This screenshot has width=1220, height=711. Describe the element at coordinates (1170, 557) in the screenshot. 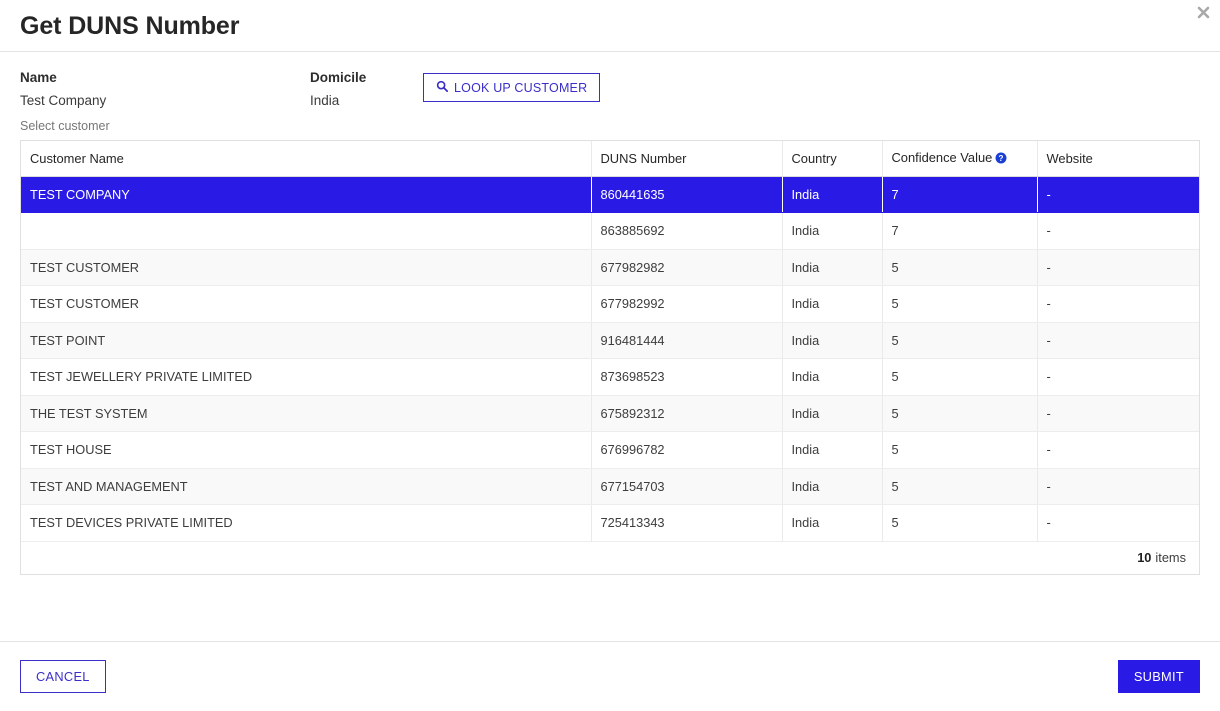

I see `item-count-unit: items` at that location.